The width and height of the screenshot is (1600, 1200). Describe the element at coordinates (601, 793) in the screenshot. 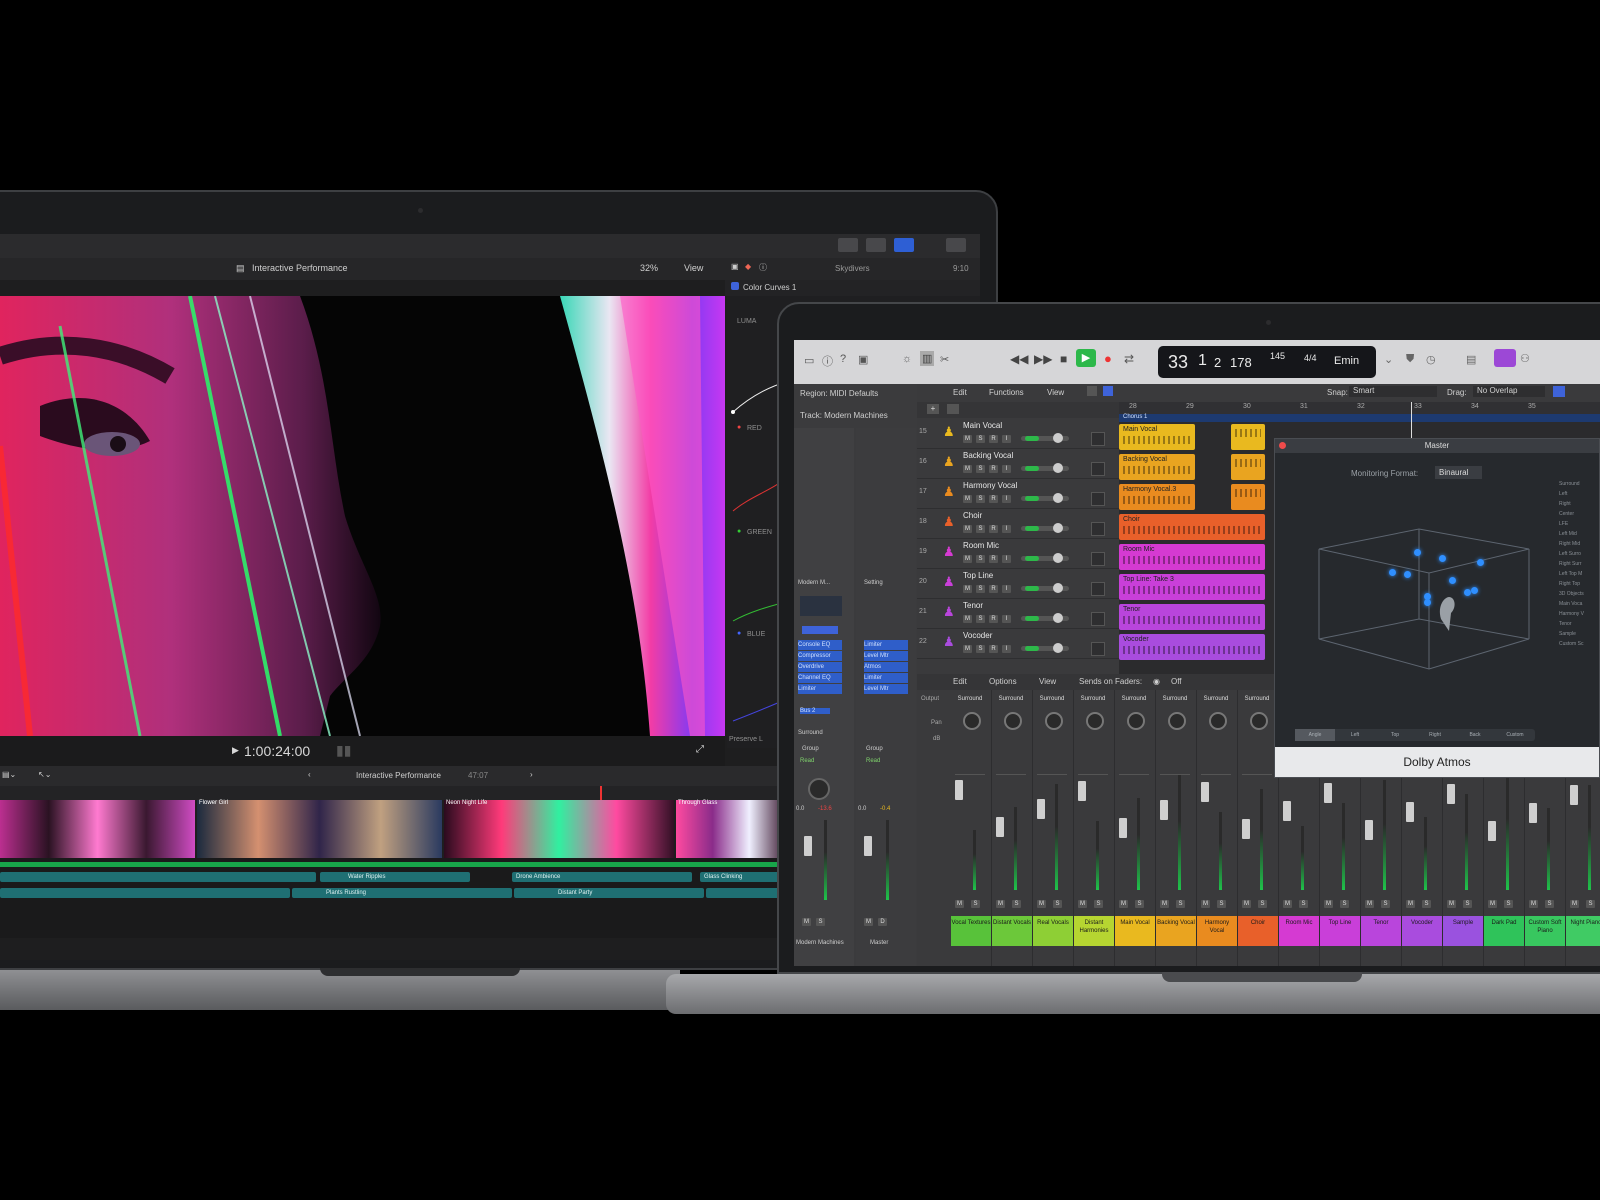

I see `playhead` at that location.